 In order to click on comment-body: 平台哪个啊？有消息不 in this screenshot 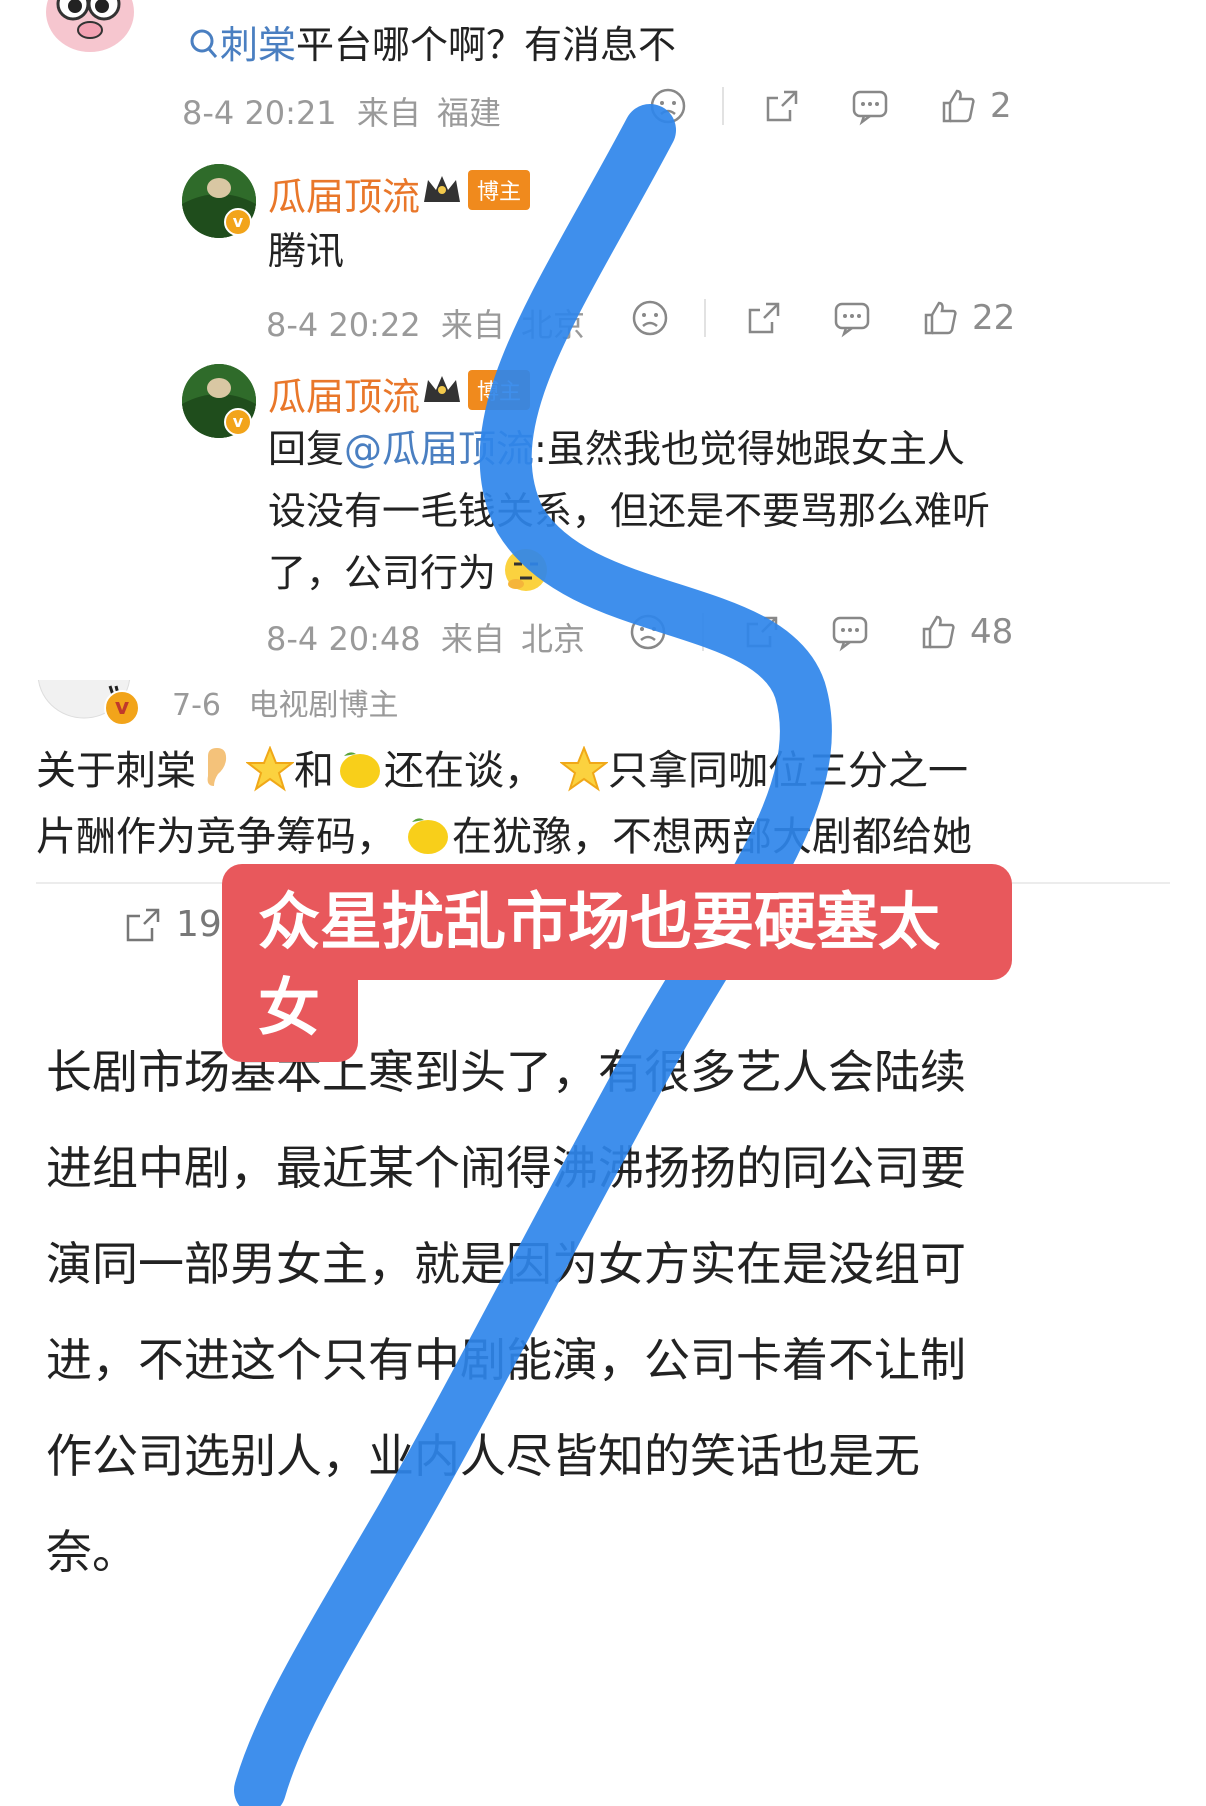, I will do `click(486, 45)`.